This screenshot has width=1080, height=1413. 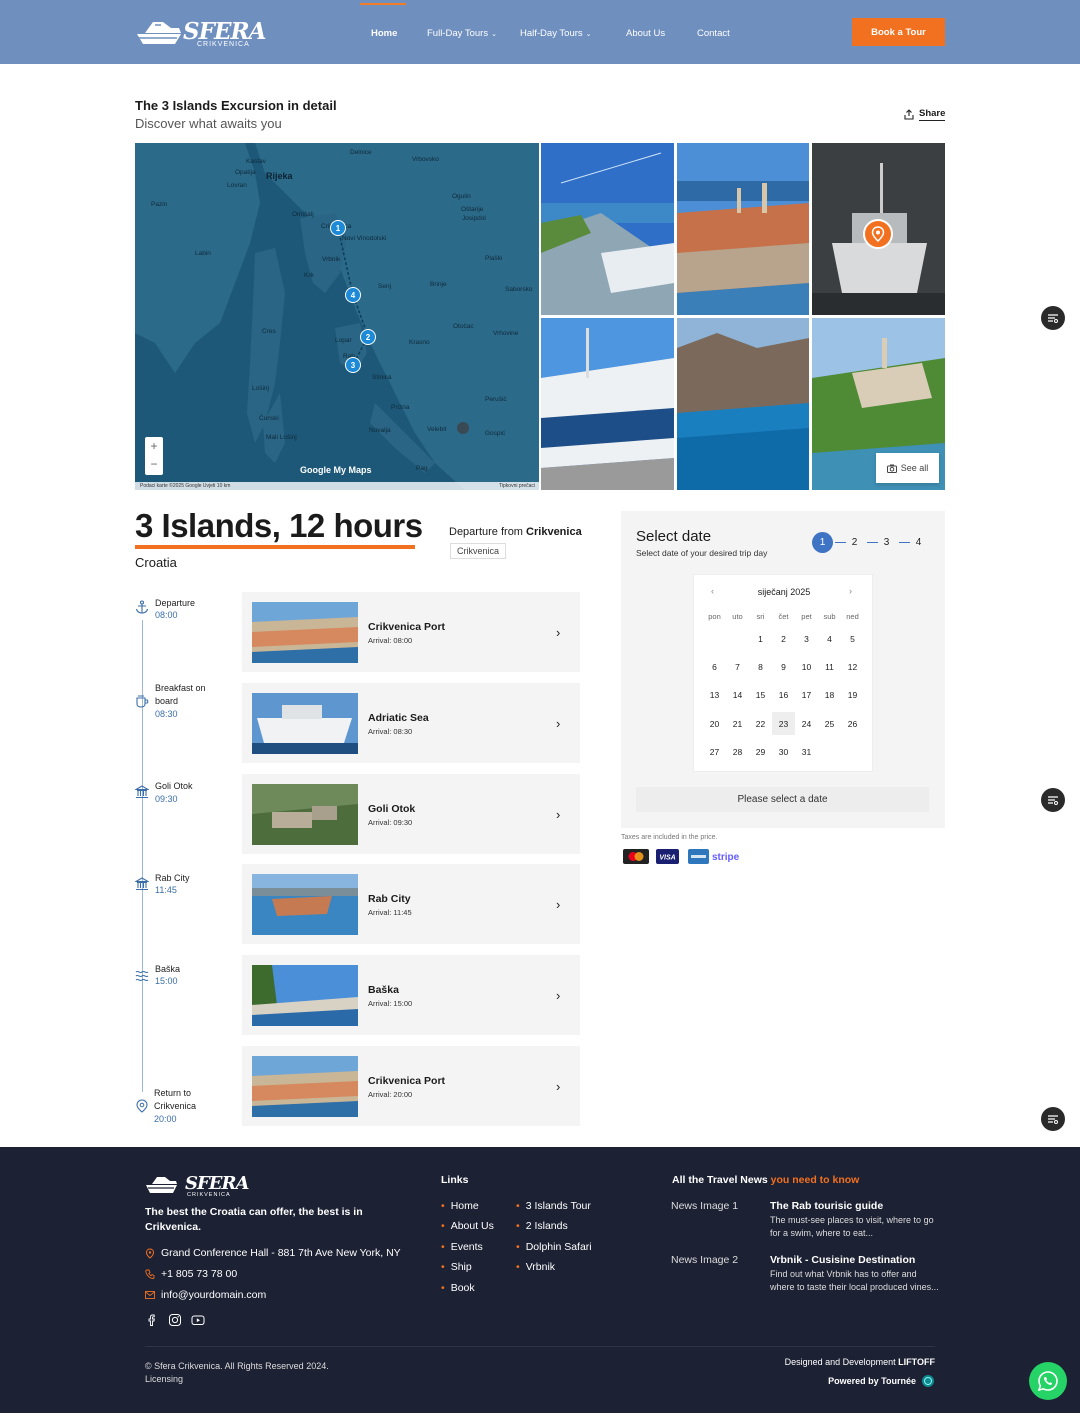 What do you see at coordinates (806, 751) in the screenshot?
I see `calendar-day: 31` at bounding box center [806, 751].